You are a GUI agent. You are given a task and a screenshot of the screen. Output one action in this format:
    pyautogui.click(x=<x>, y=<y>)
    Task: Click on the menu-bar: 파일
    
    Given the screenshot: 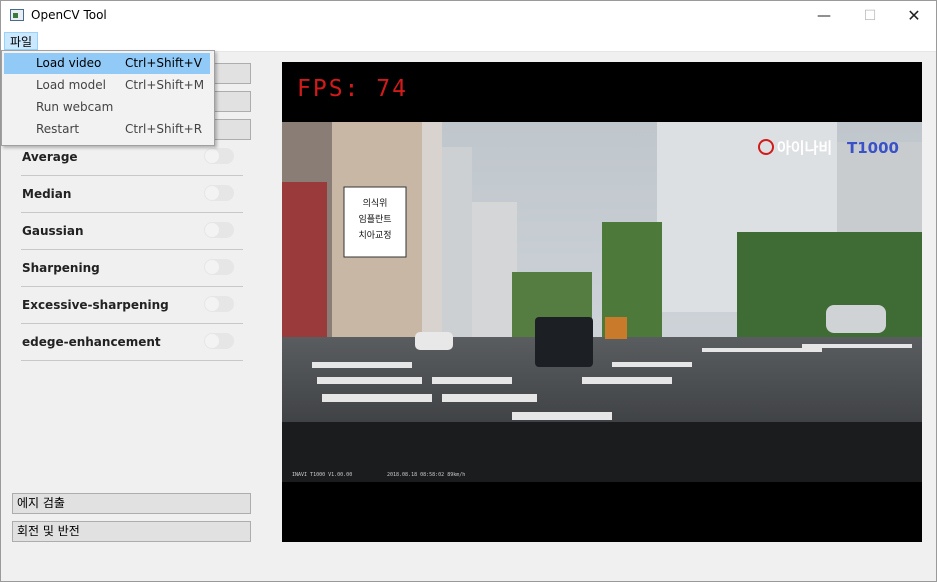 What is the action you would take?
    pyautogui.click(x=468, y=41)
    